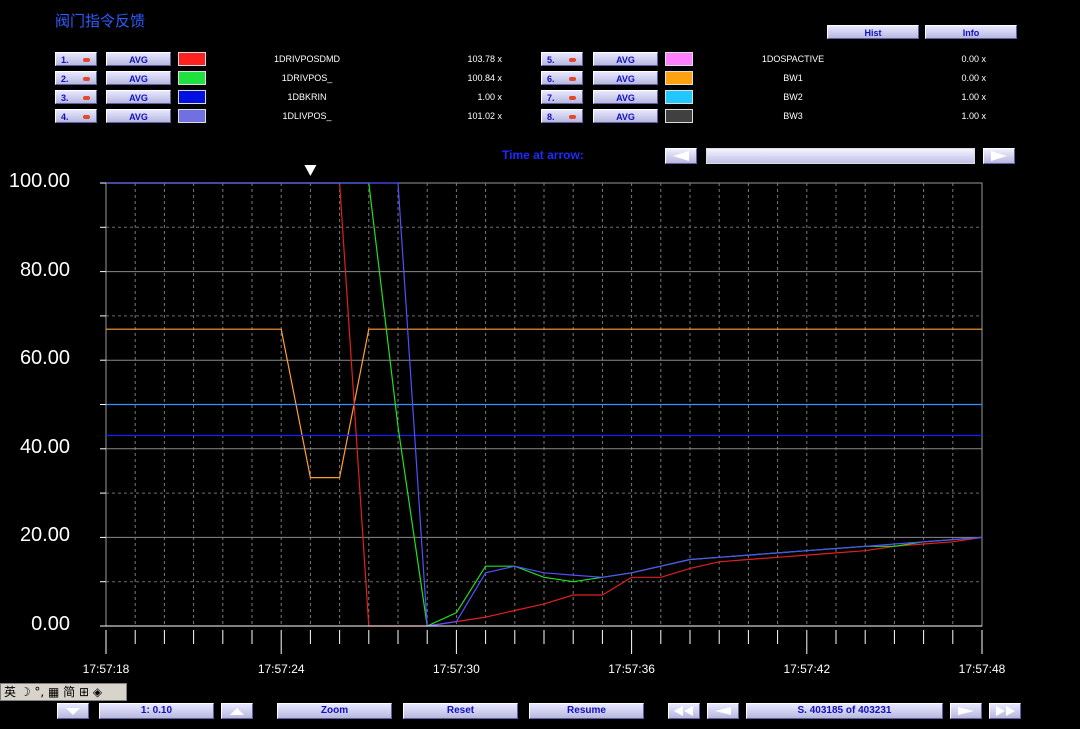 The height and width of the screenshot is (729, 1080). I want to click on step-forward-icon, so click(966, 711).